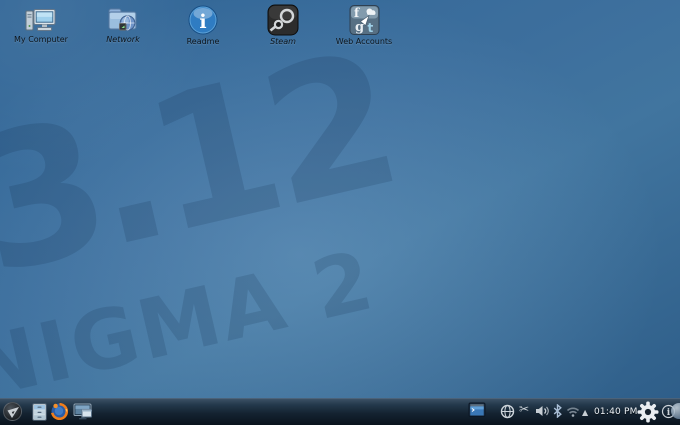 This screenshot has height=425, width=680. What do you see at coordinates (542, 411) in the screenshot?
I see `volume-icon` at bounding box center [542, 411].